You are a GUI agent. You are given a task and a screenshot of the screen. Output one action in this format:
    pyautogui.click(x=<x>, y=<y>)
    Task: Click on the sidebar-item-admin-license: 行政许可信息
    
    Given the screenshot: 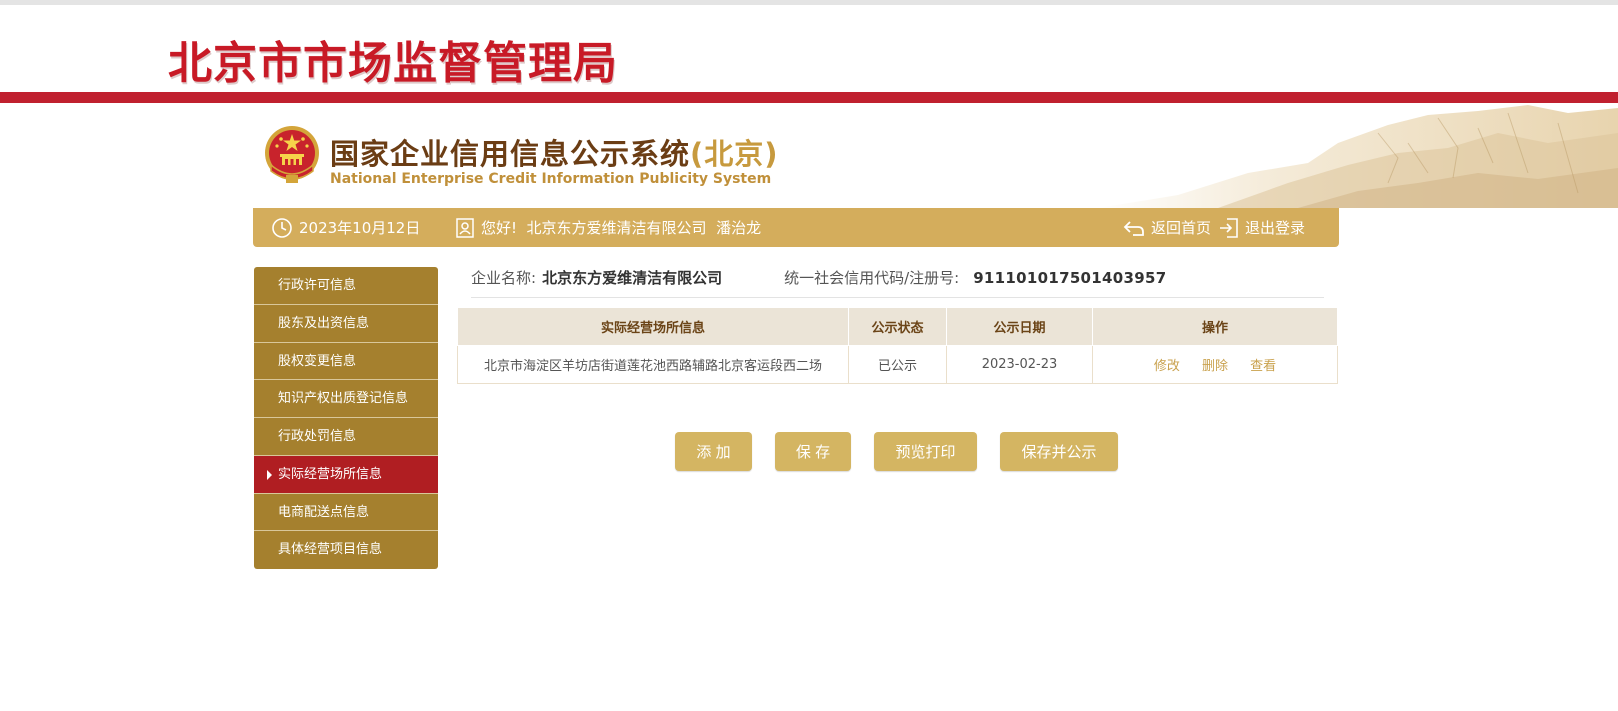 What is the action you would take?
    pyautogui.click(x=346, y=286)
    